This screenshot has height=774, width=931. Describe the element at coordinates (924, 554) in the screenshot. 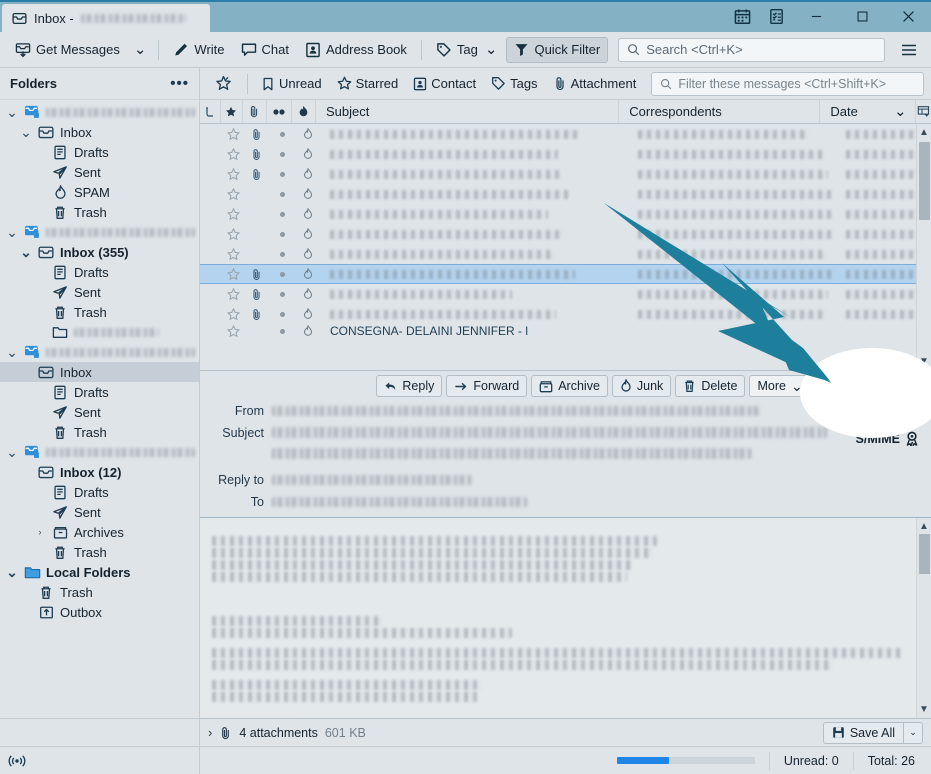

I see `body-scrollbar-thumb` at that location.